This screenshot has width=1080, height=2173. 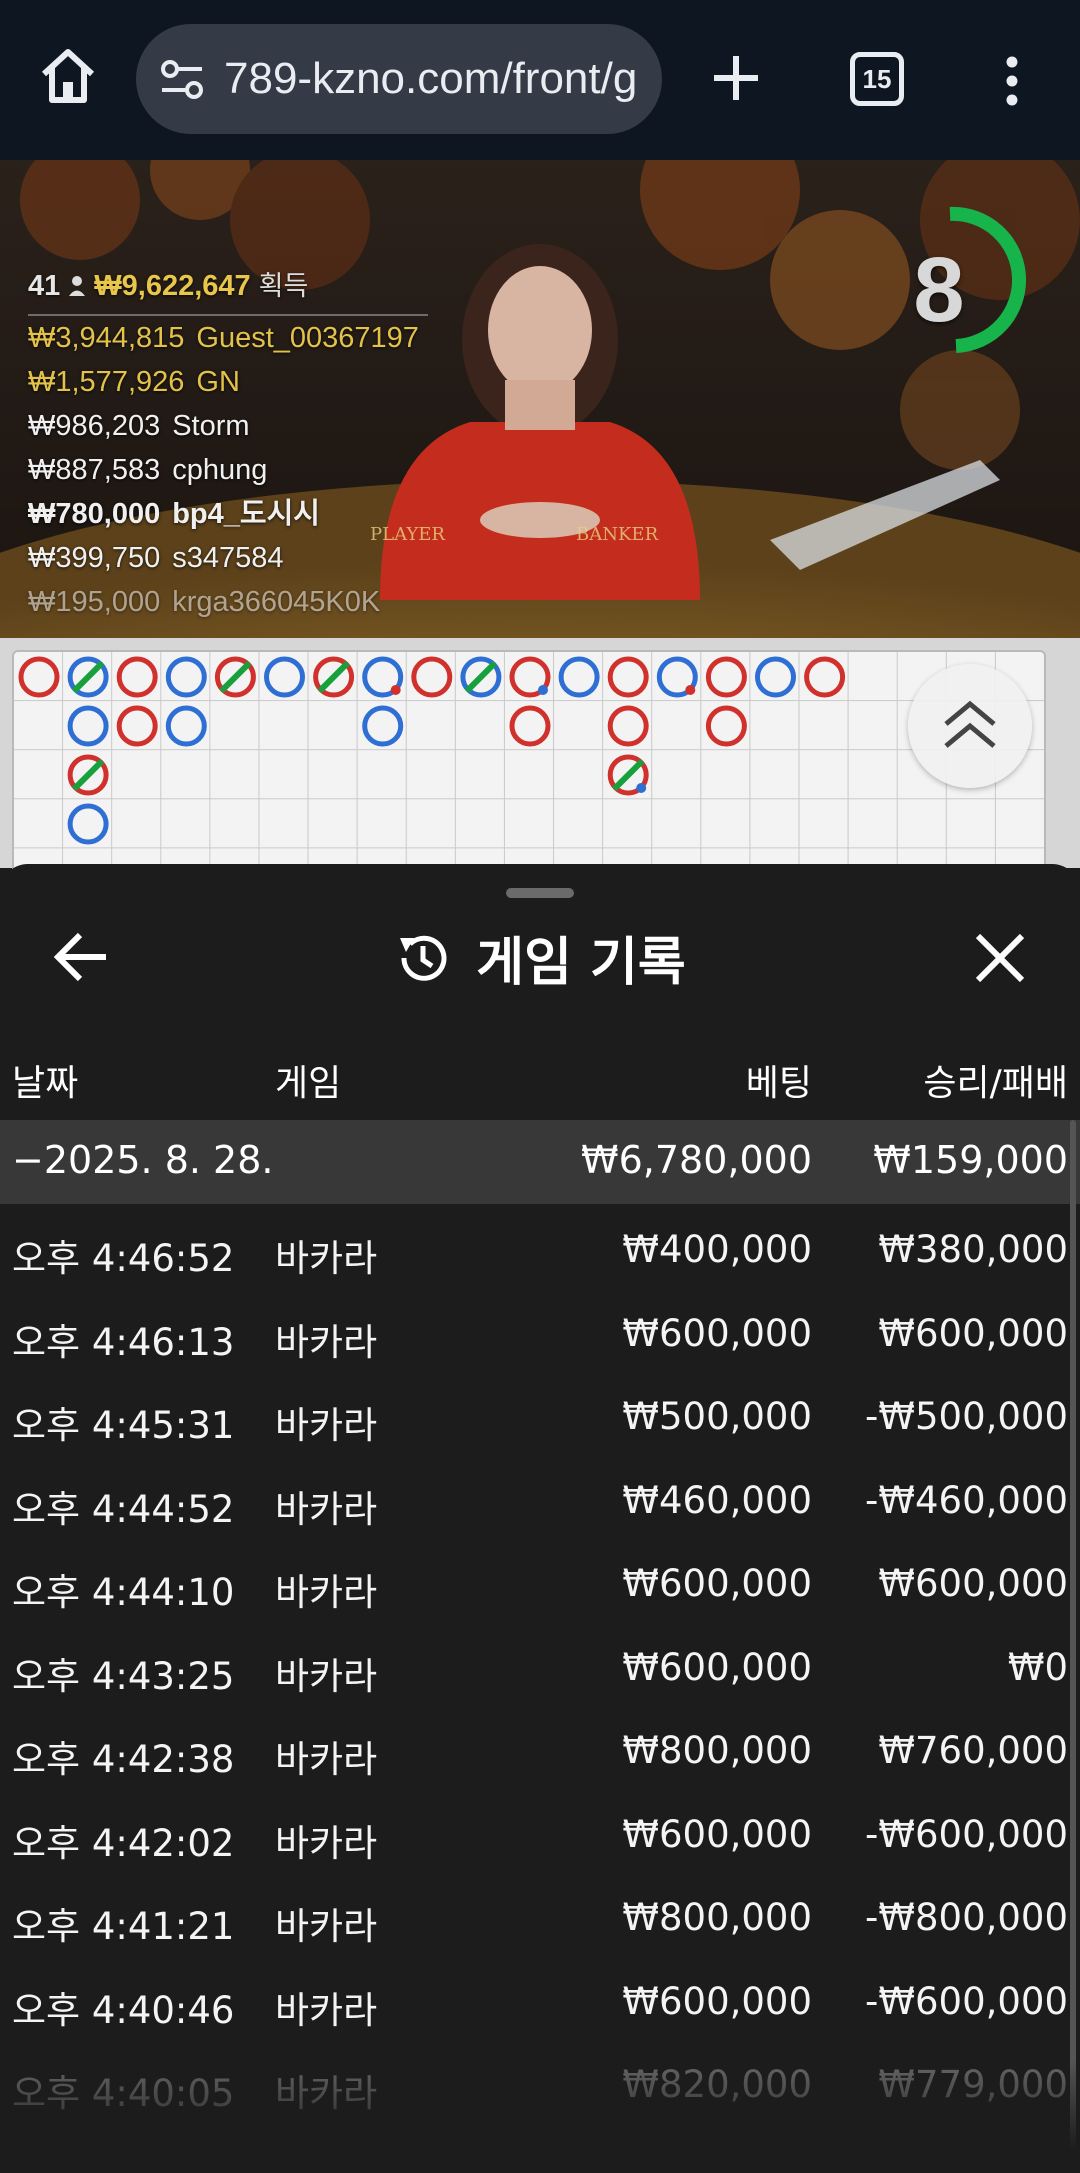 What do you see at coordinates (540, 1162) in the screenshot?
I see `date-group-summary: −2025. 8. 28. ₩6,780,000 ₩159,000` at bounding box center [540, 1162].